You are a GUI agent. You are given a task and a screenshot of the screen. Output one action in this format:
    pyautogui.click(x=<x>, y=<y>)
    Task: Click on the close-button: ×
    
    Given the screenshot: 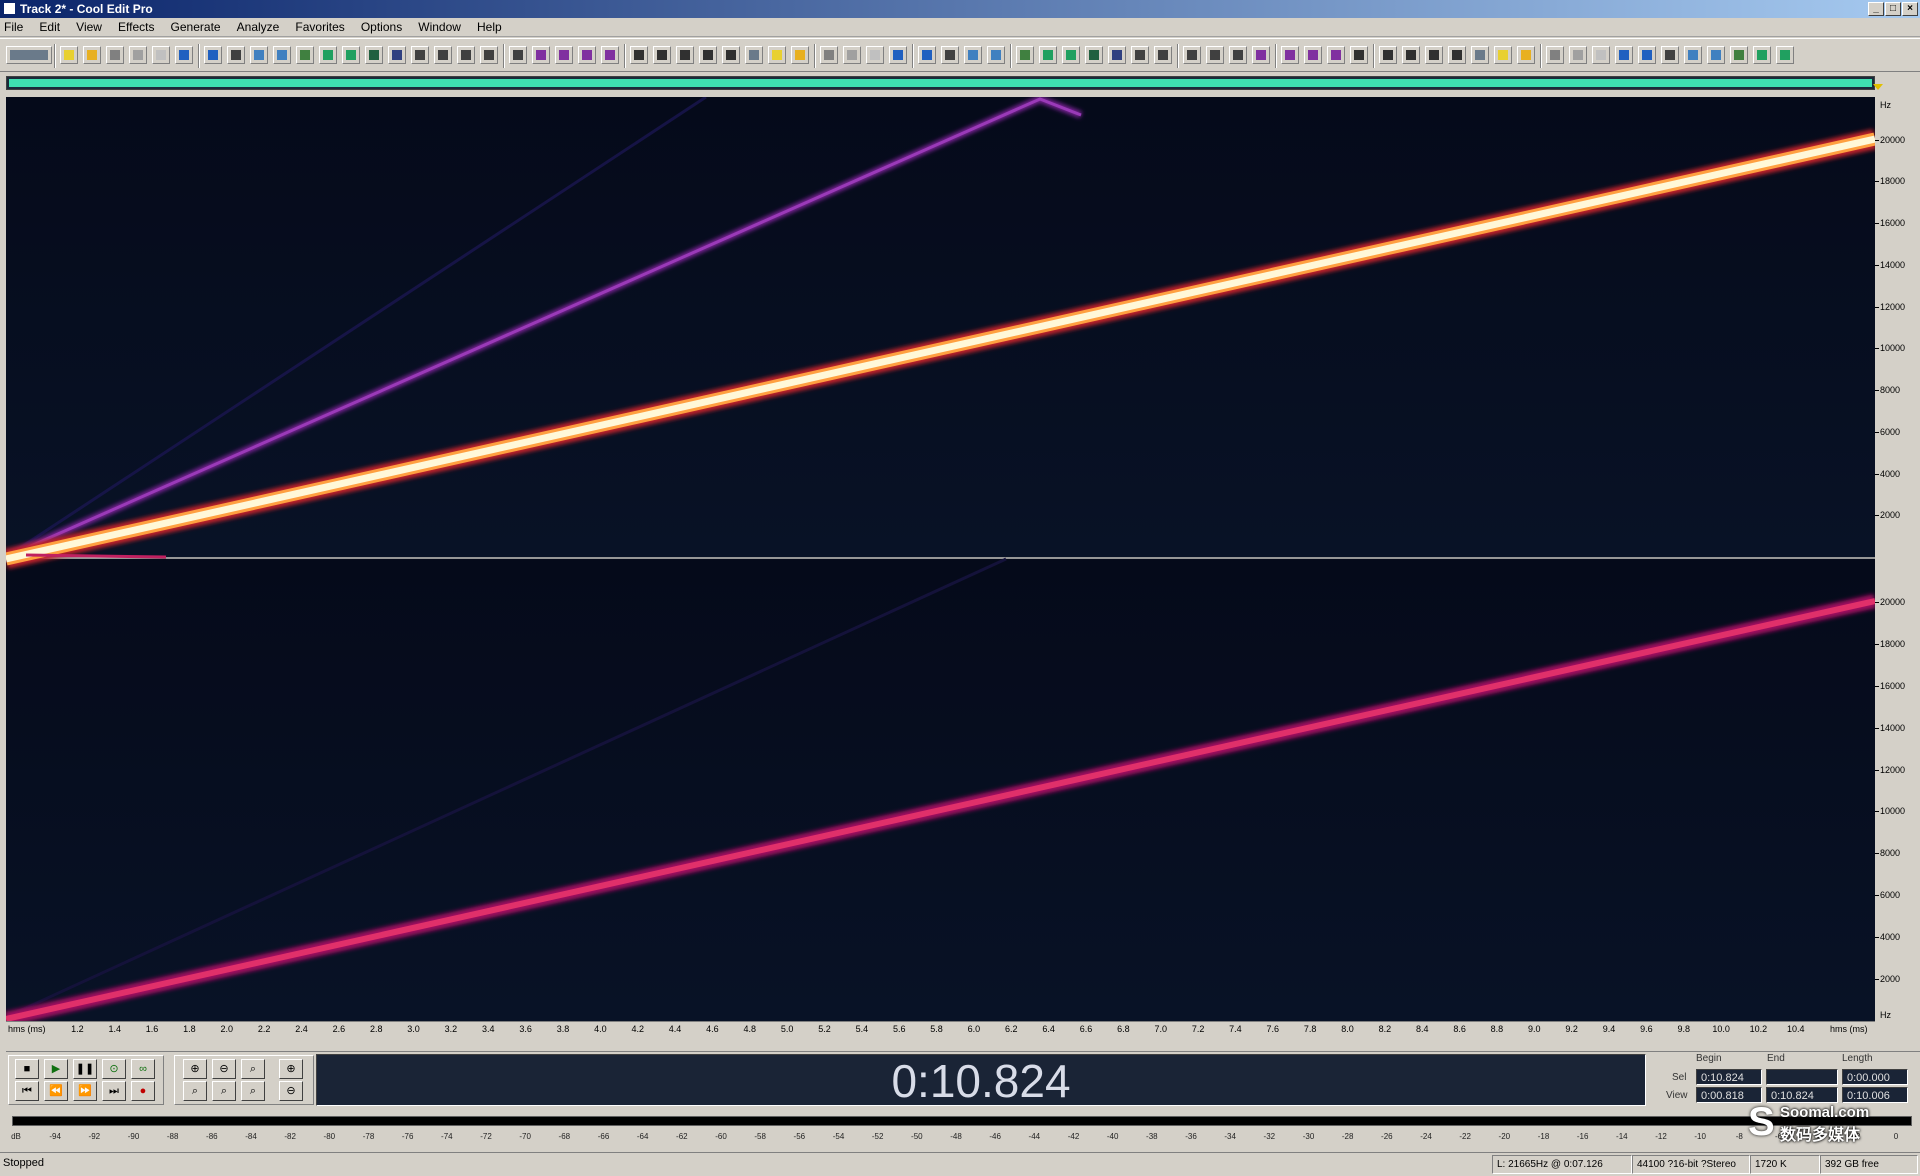 What is the action you would take?
    pyautogui.click(x=1910, y=9)
    